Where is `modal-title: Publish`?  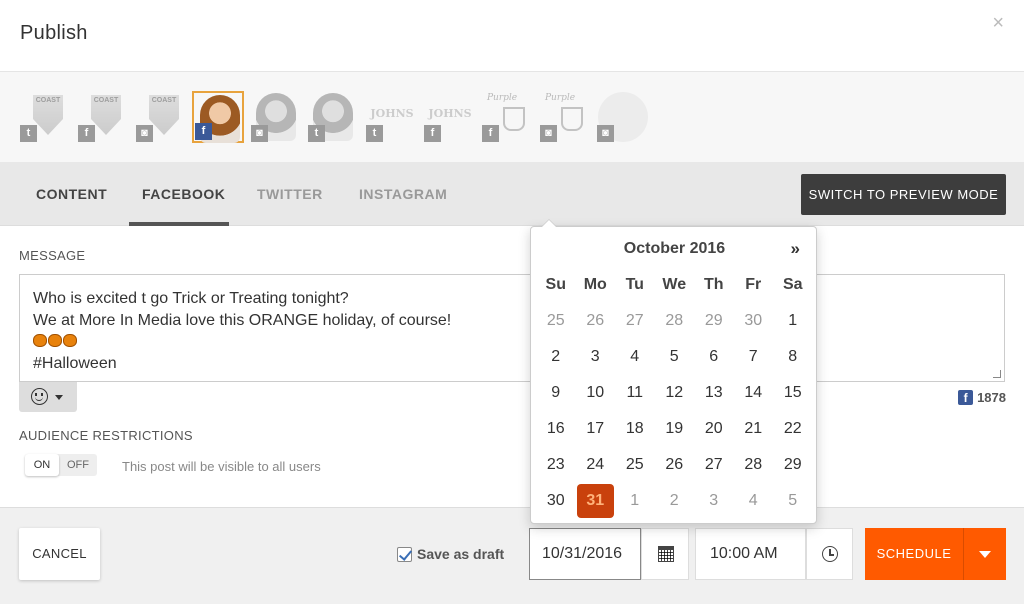
modal-title: Publish is located at coordinates (54, 33).